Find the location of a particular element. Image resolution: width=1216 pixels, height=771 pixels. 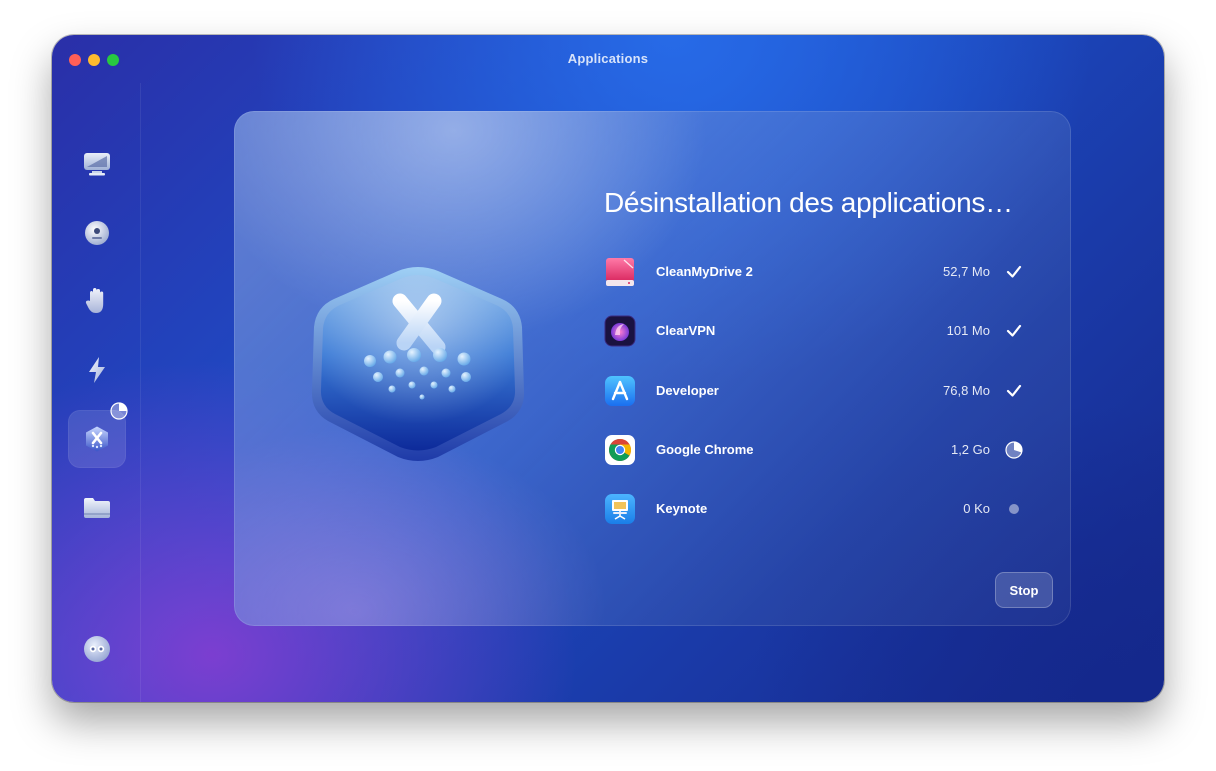

app-size: 52,7 Mo is located at coordinates (966, 271).